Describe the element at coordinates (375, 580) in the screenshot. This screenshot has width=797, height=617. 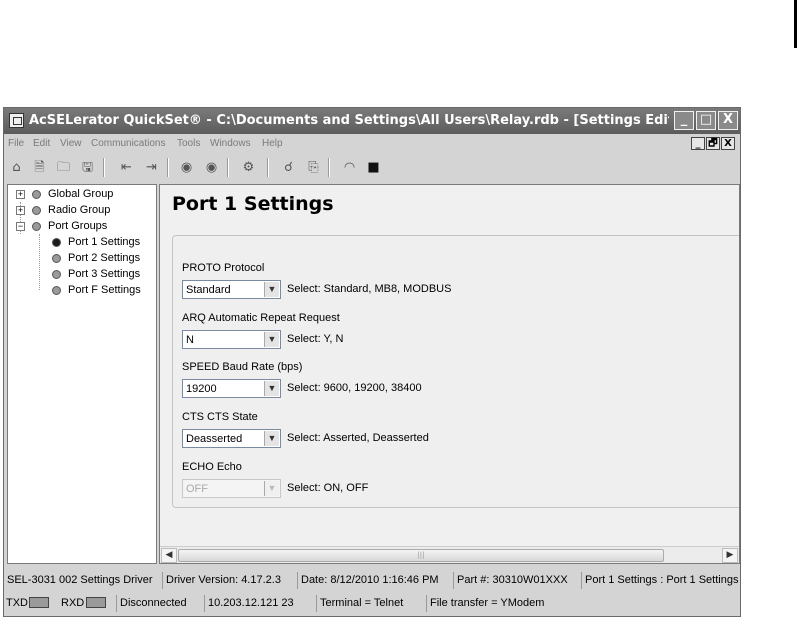
I see `status-date: Date: 8/12/2010 1:16:46 PM` at that location.